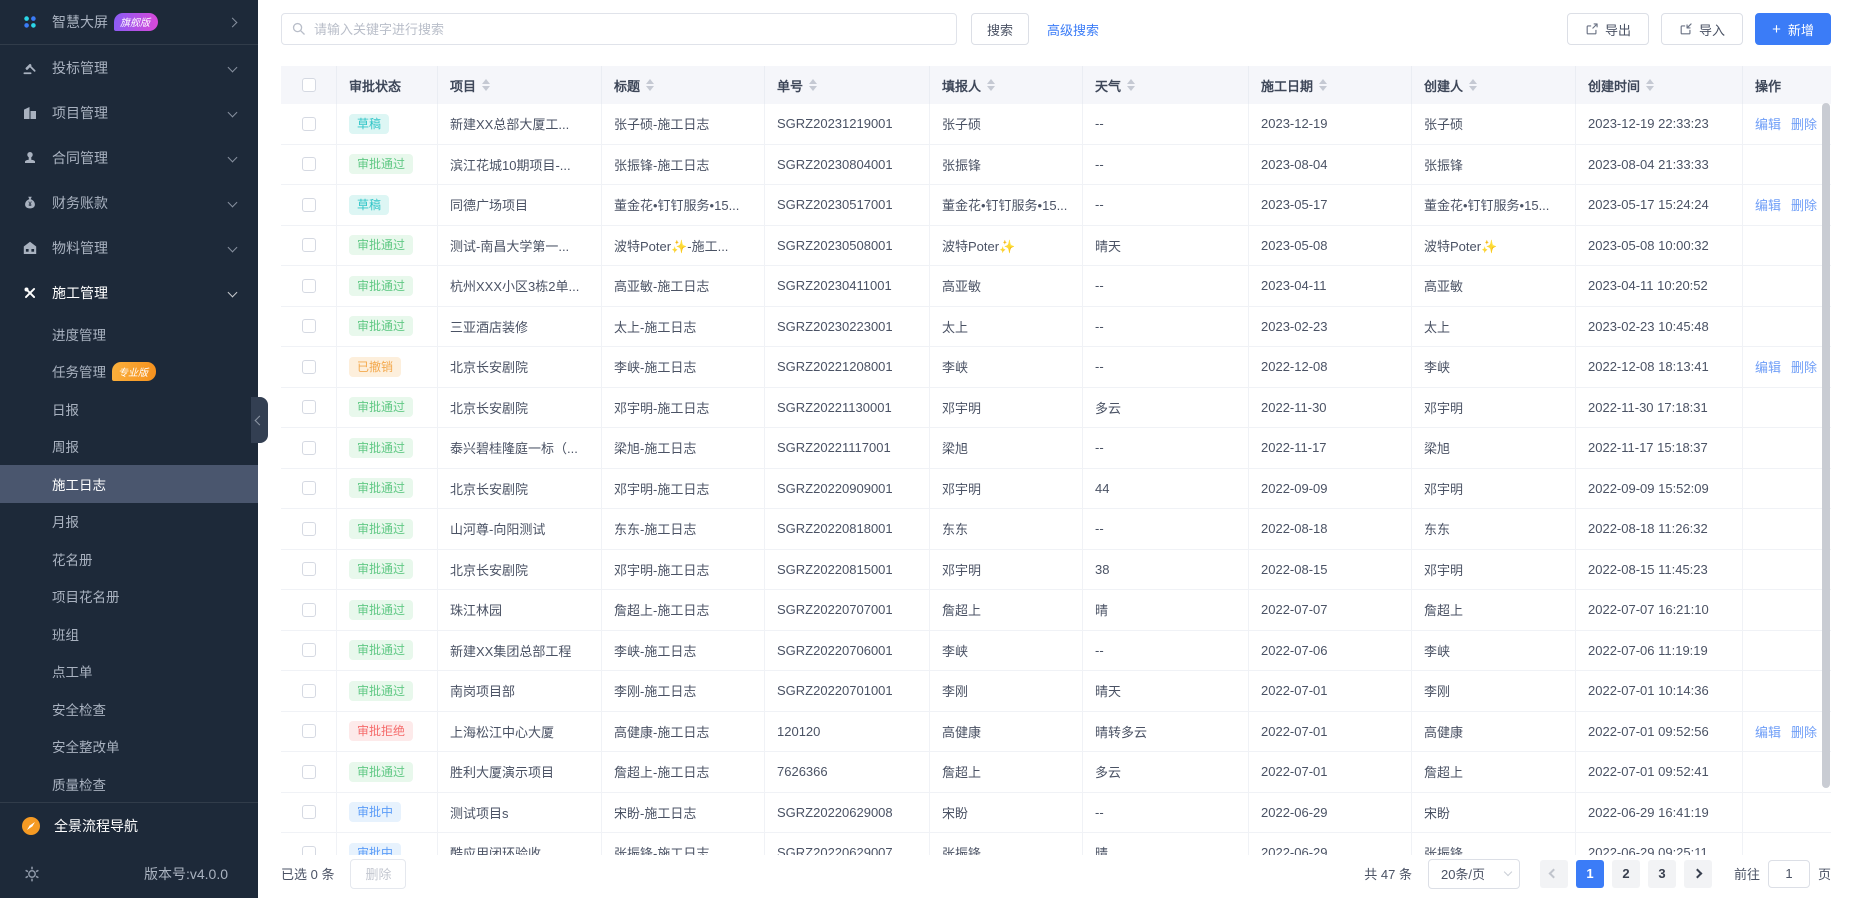 The image size is (1853, 898). Describe the element at coordinates (232, 67) in the screenshot. I see `chevron-down-icon` at that location.